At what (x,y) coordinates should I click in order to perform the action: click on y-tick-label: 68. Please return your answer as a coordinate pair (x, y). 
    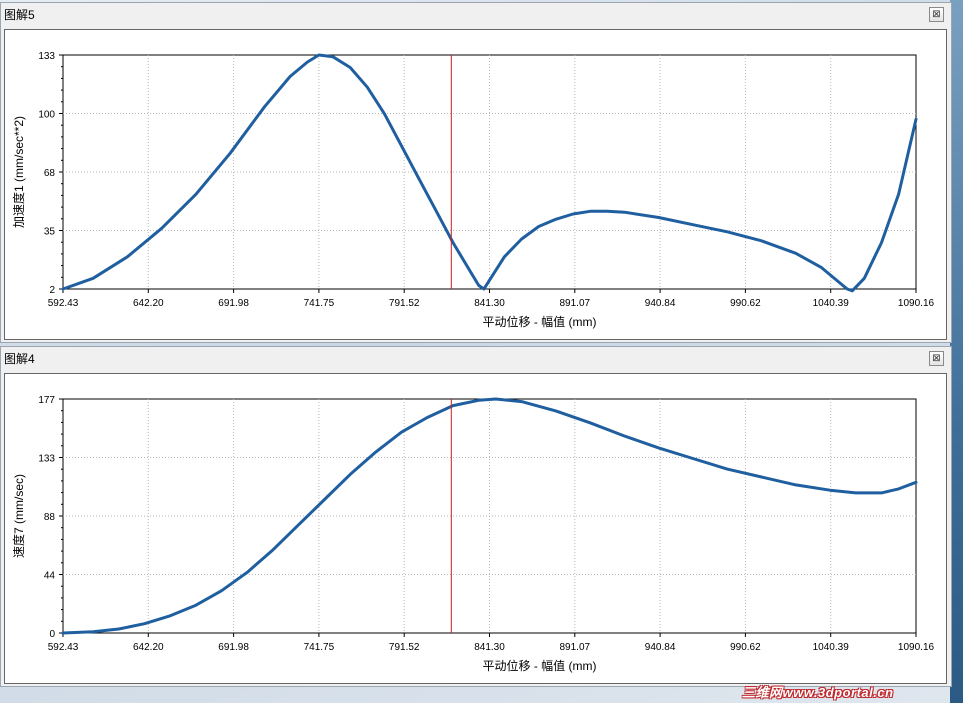
    Looking at the image, I should click on (50, 173).